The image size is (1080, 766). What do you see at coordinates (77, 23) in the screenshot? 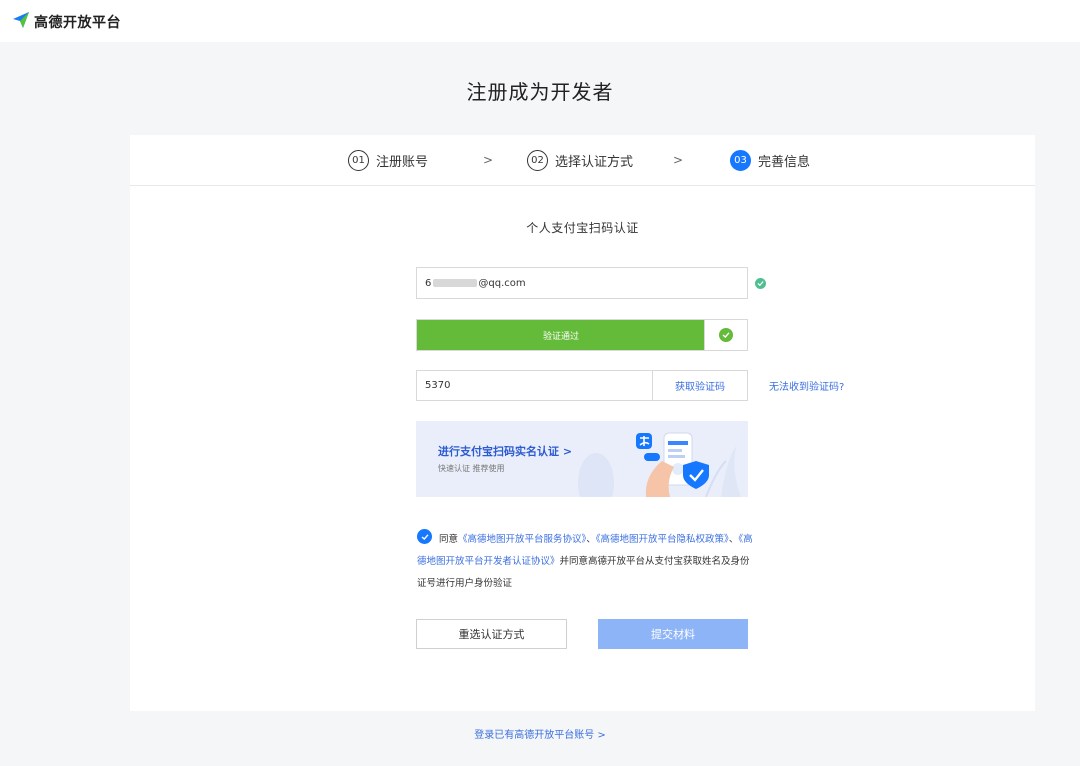
I see `logo-text: 高德开放平台` at bounding box center [77, 23].